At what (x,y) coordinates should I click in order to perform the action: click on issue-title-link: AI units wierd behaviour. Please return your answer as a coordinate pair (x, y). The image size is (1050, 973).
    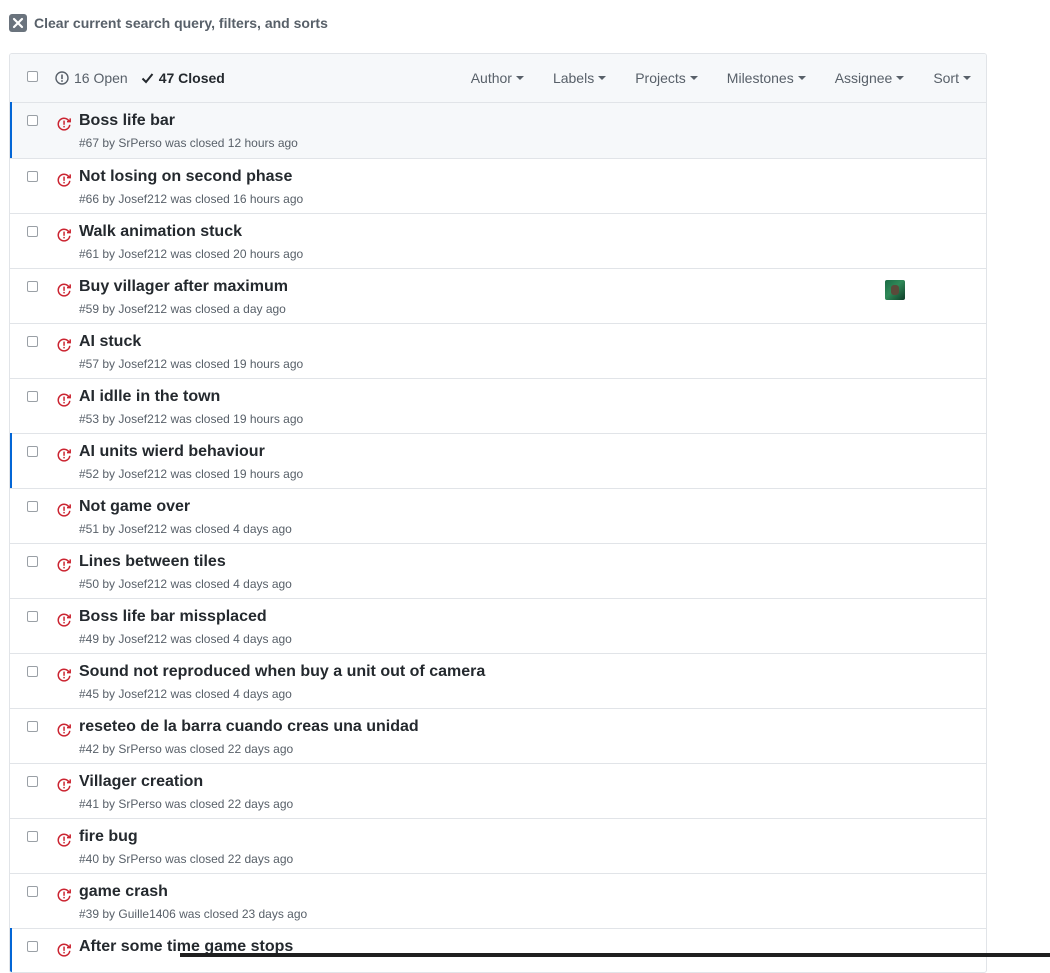
    Looking at the image, I should click on (172, 452).